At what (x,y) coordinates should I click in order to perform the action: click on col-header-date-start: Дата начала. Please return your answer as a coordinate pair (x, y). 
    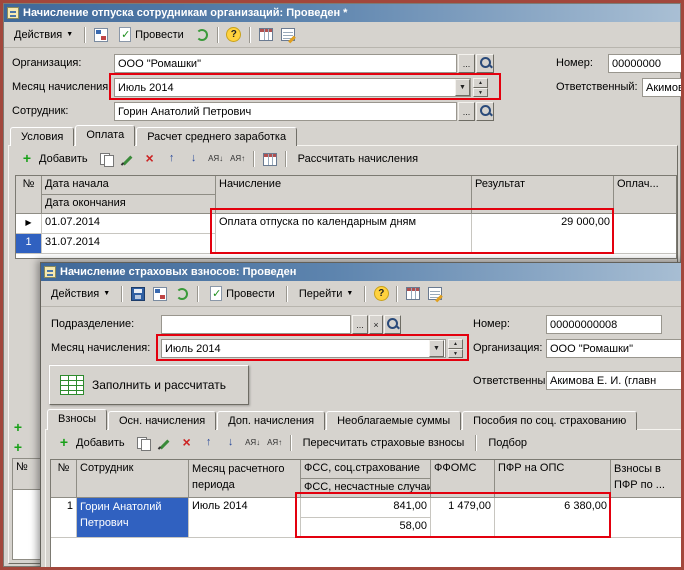
    Looking at the image, I should click on (129, 185).